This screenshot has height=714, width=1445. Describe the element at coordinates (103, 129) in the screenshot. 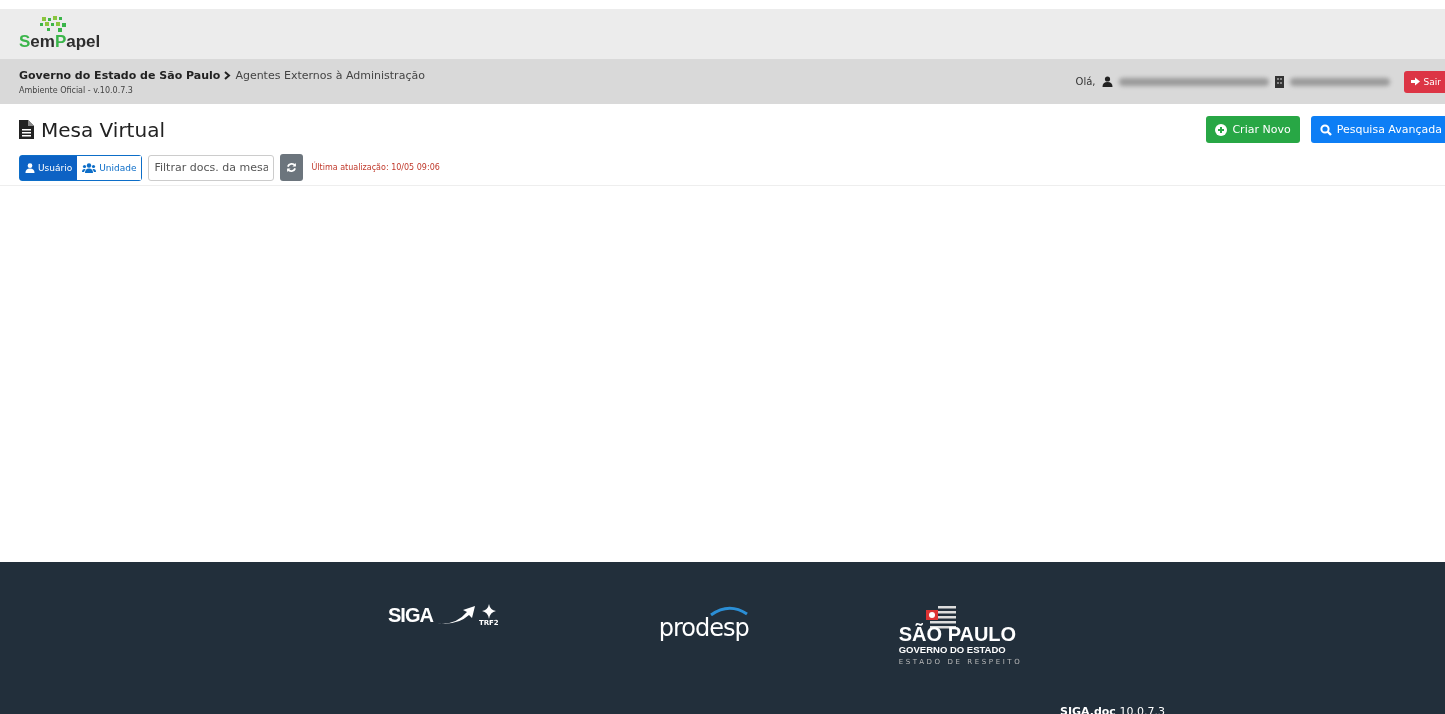

I see `page-title: Mesa Virtual` at that location.